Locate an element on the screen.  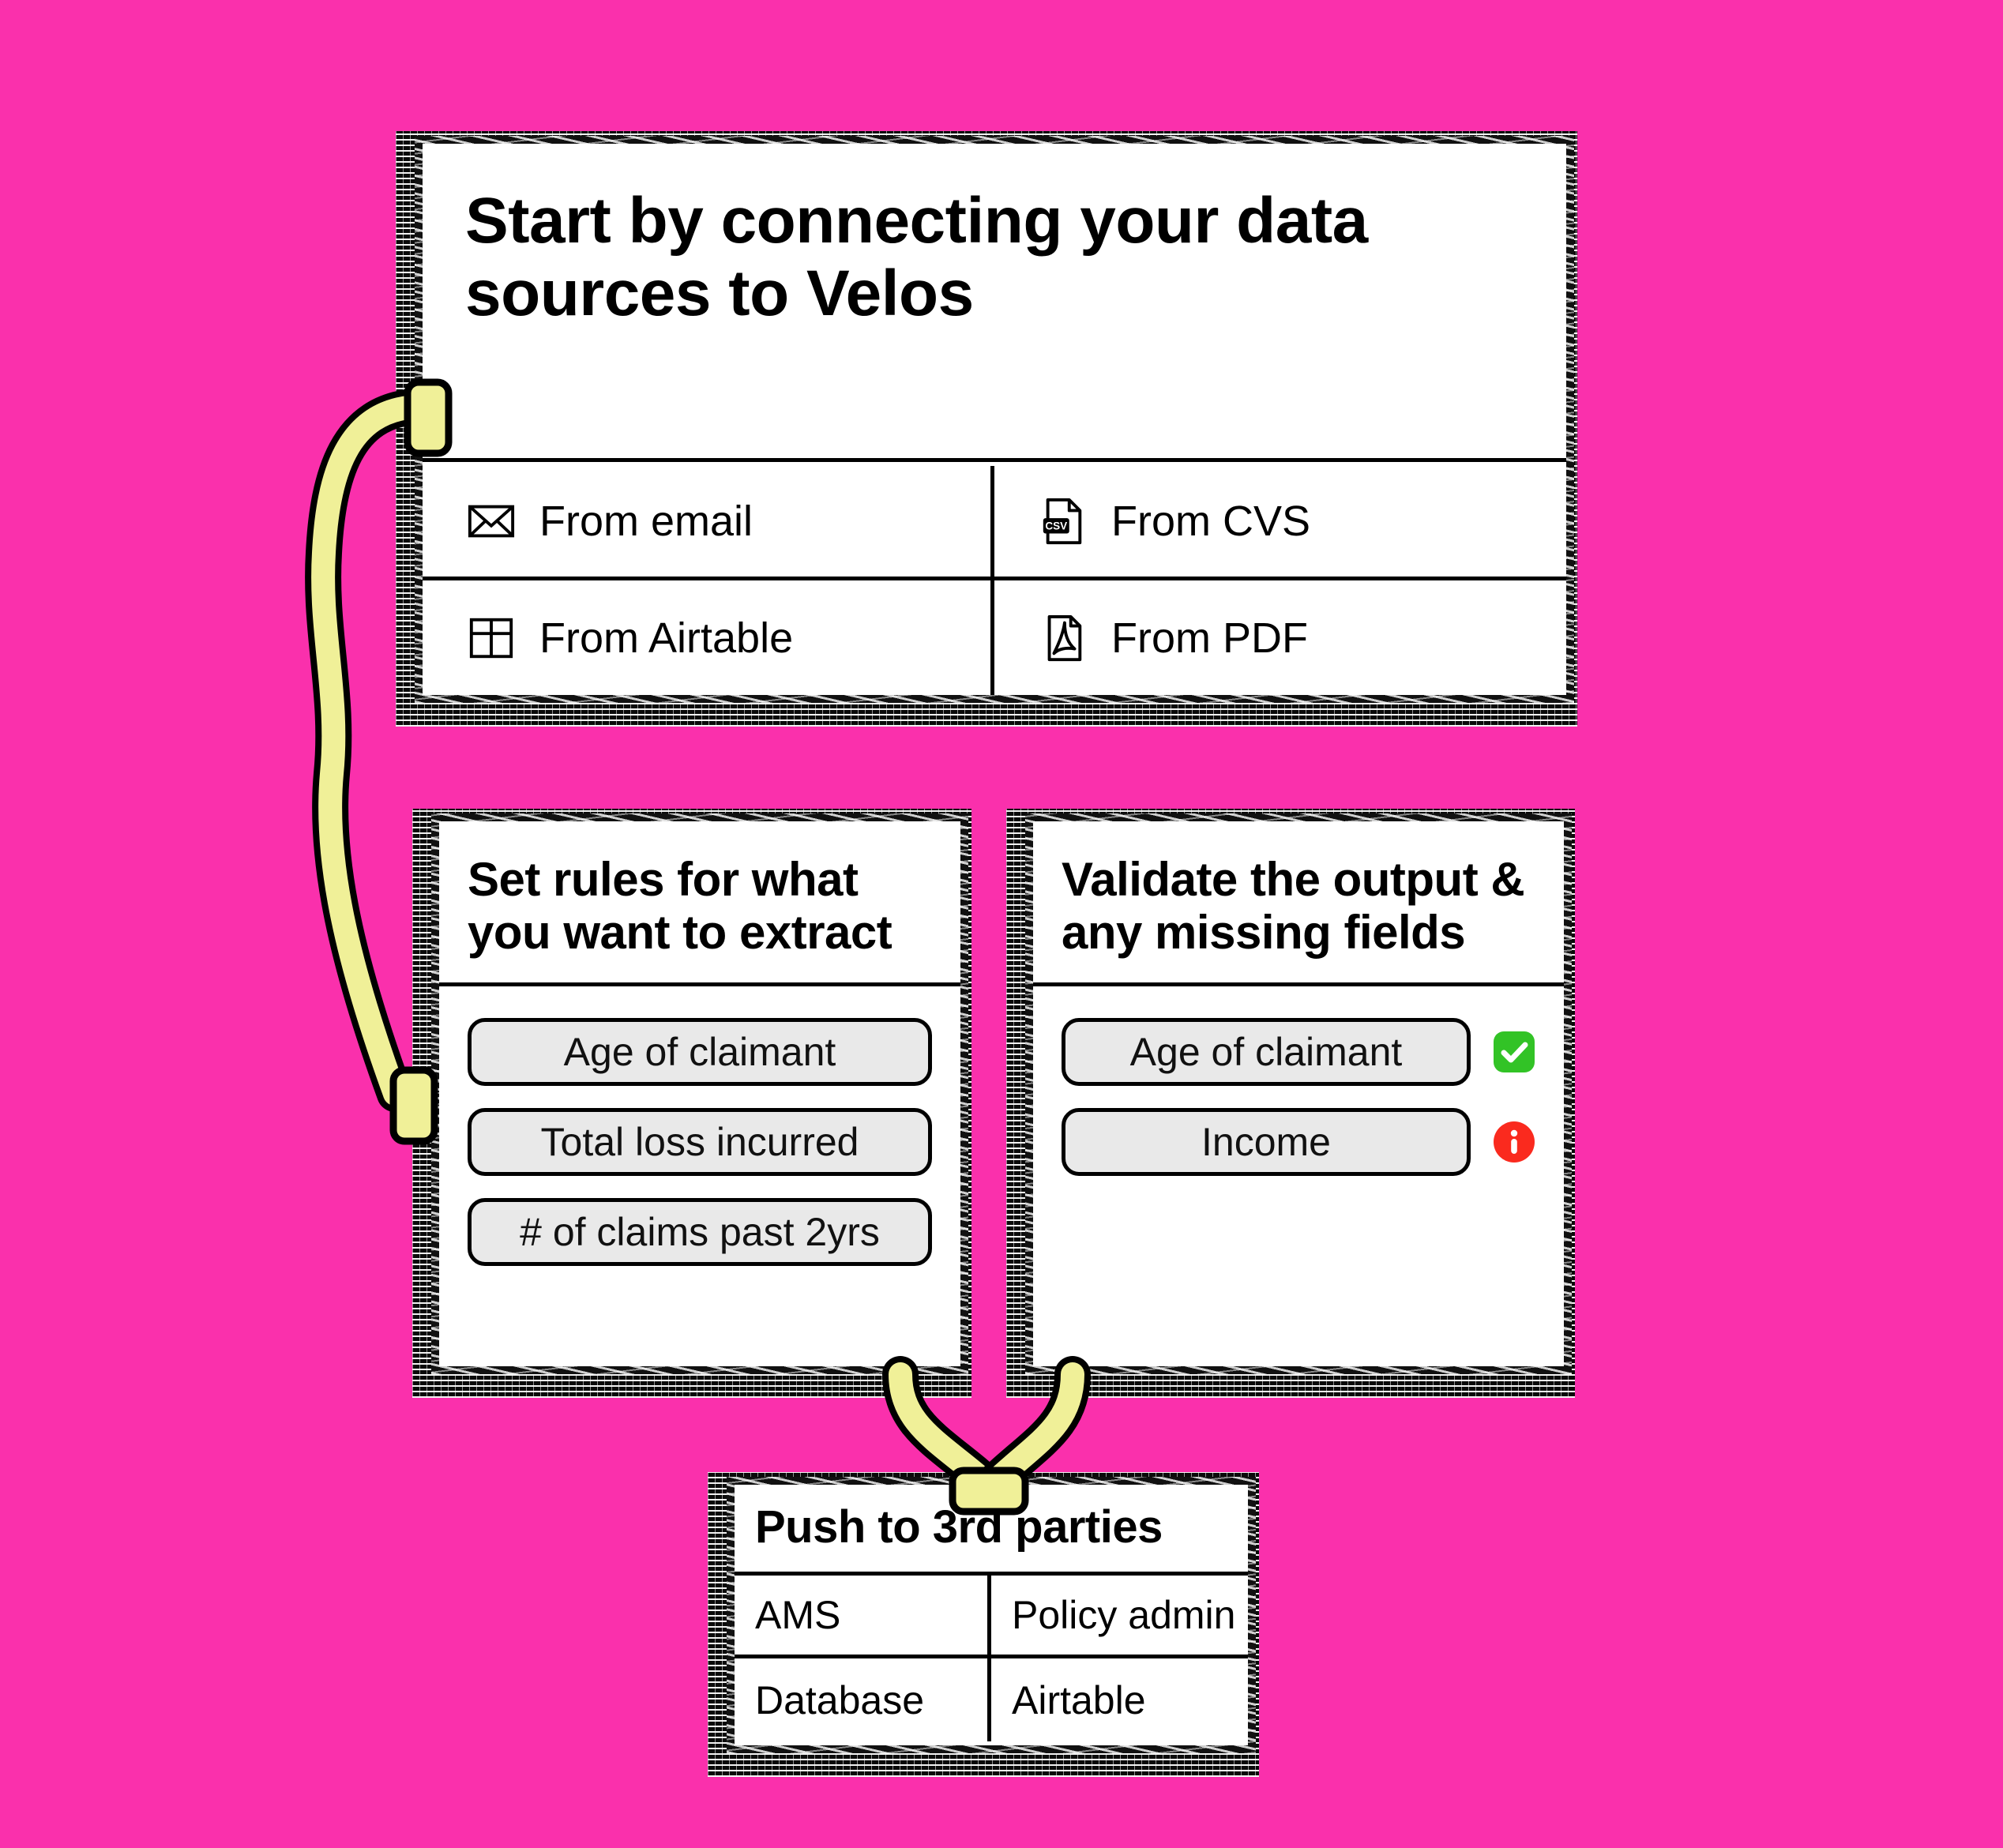
sources-divider is located at coordinates (994, 460).